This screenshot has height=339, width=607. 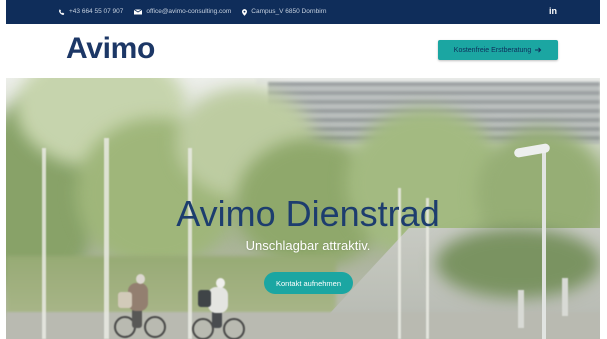 I want to click on phone-link: +43 664 55 07 907, so click(x=90, y=12).